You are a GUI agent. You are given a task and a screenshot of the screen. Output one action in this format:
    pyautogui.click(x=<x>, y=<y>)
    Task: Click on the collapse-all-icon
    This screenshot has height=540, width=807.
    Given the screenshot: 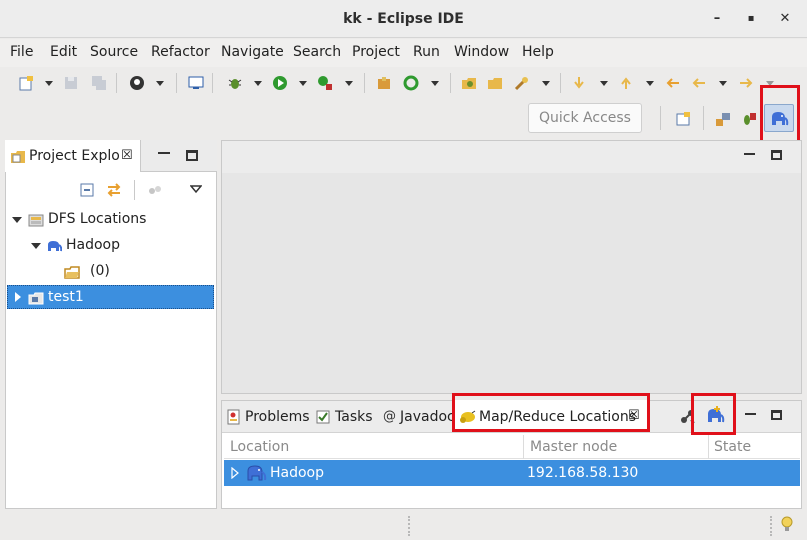 What is the action you would take?
    pyautogui.click(x=87, y=190)
    